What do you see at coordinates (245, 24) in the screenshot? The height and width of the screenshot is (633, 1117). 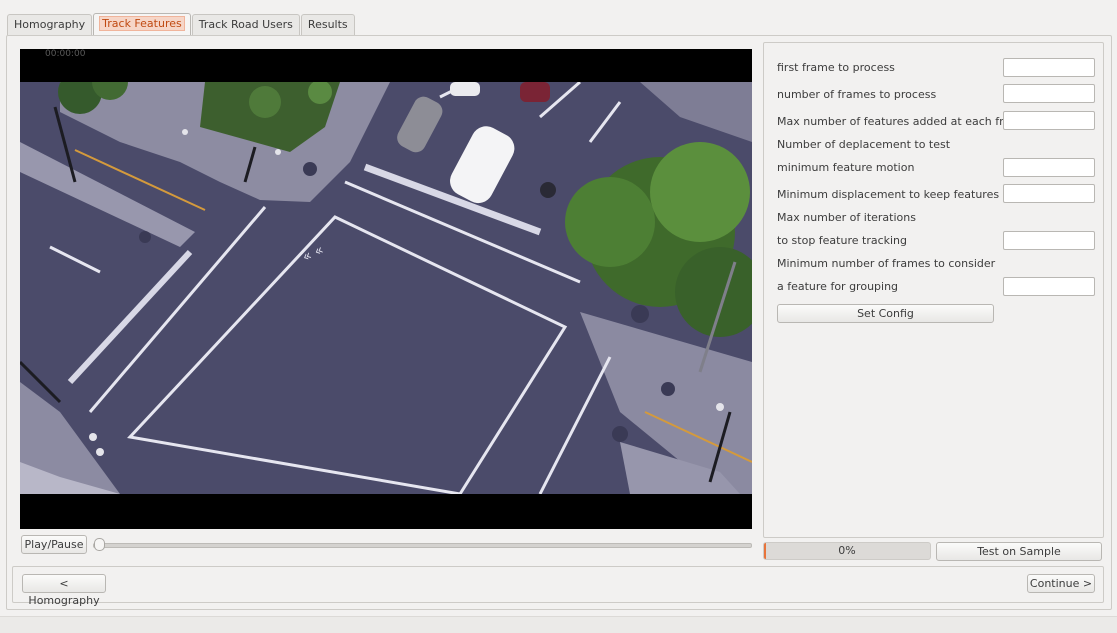 I see `tab-track-road-users: Track Road Users` at bounding box center [245, 24].